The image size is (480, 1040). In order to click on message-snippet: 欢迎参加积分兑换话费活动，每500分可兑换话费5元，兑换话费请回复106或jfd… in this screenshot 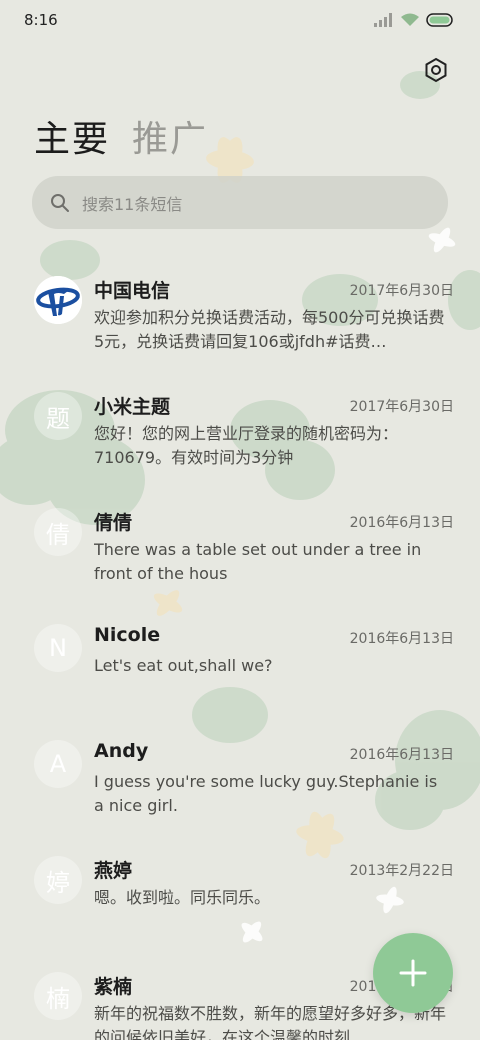, I will do `click(269, 329)`.